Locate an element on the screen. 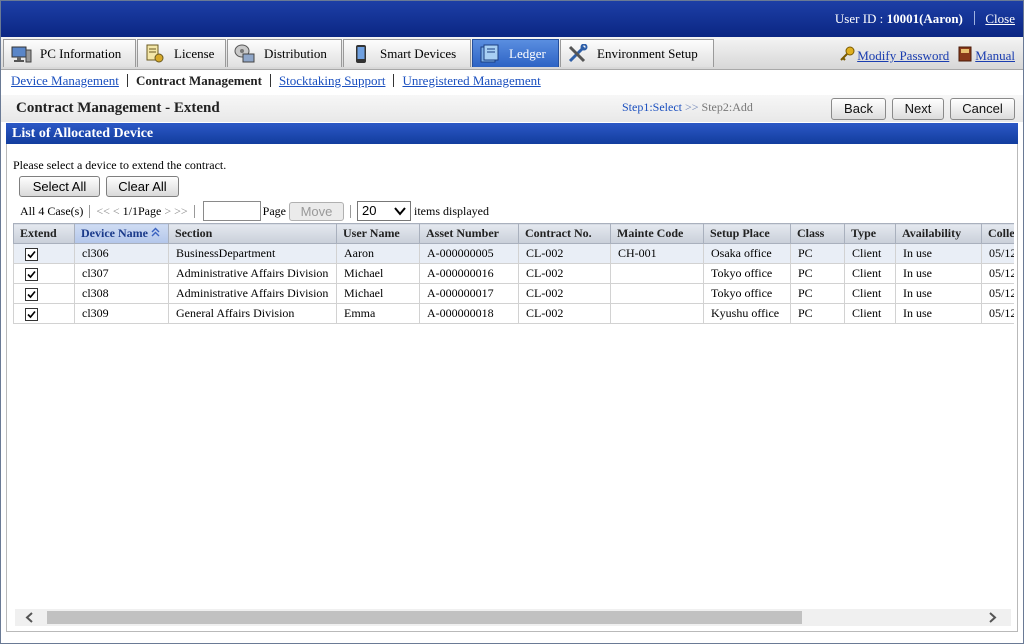 The width and height of the screenshot is (1024, 644). utility-links: Modify Password Manual is located at coordinates (927, 56).